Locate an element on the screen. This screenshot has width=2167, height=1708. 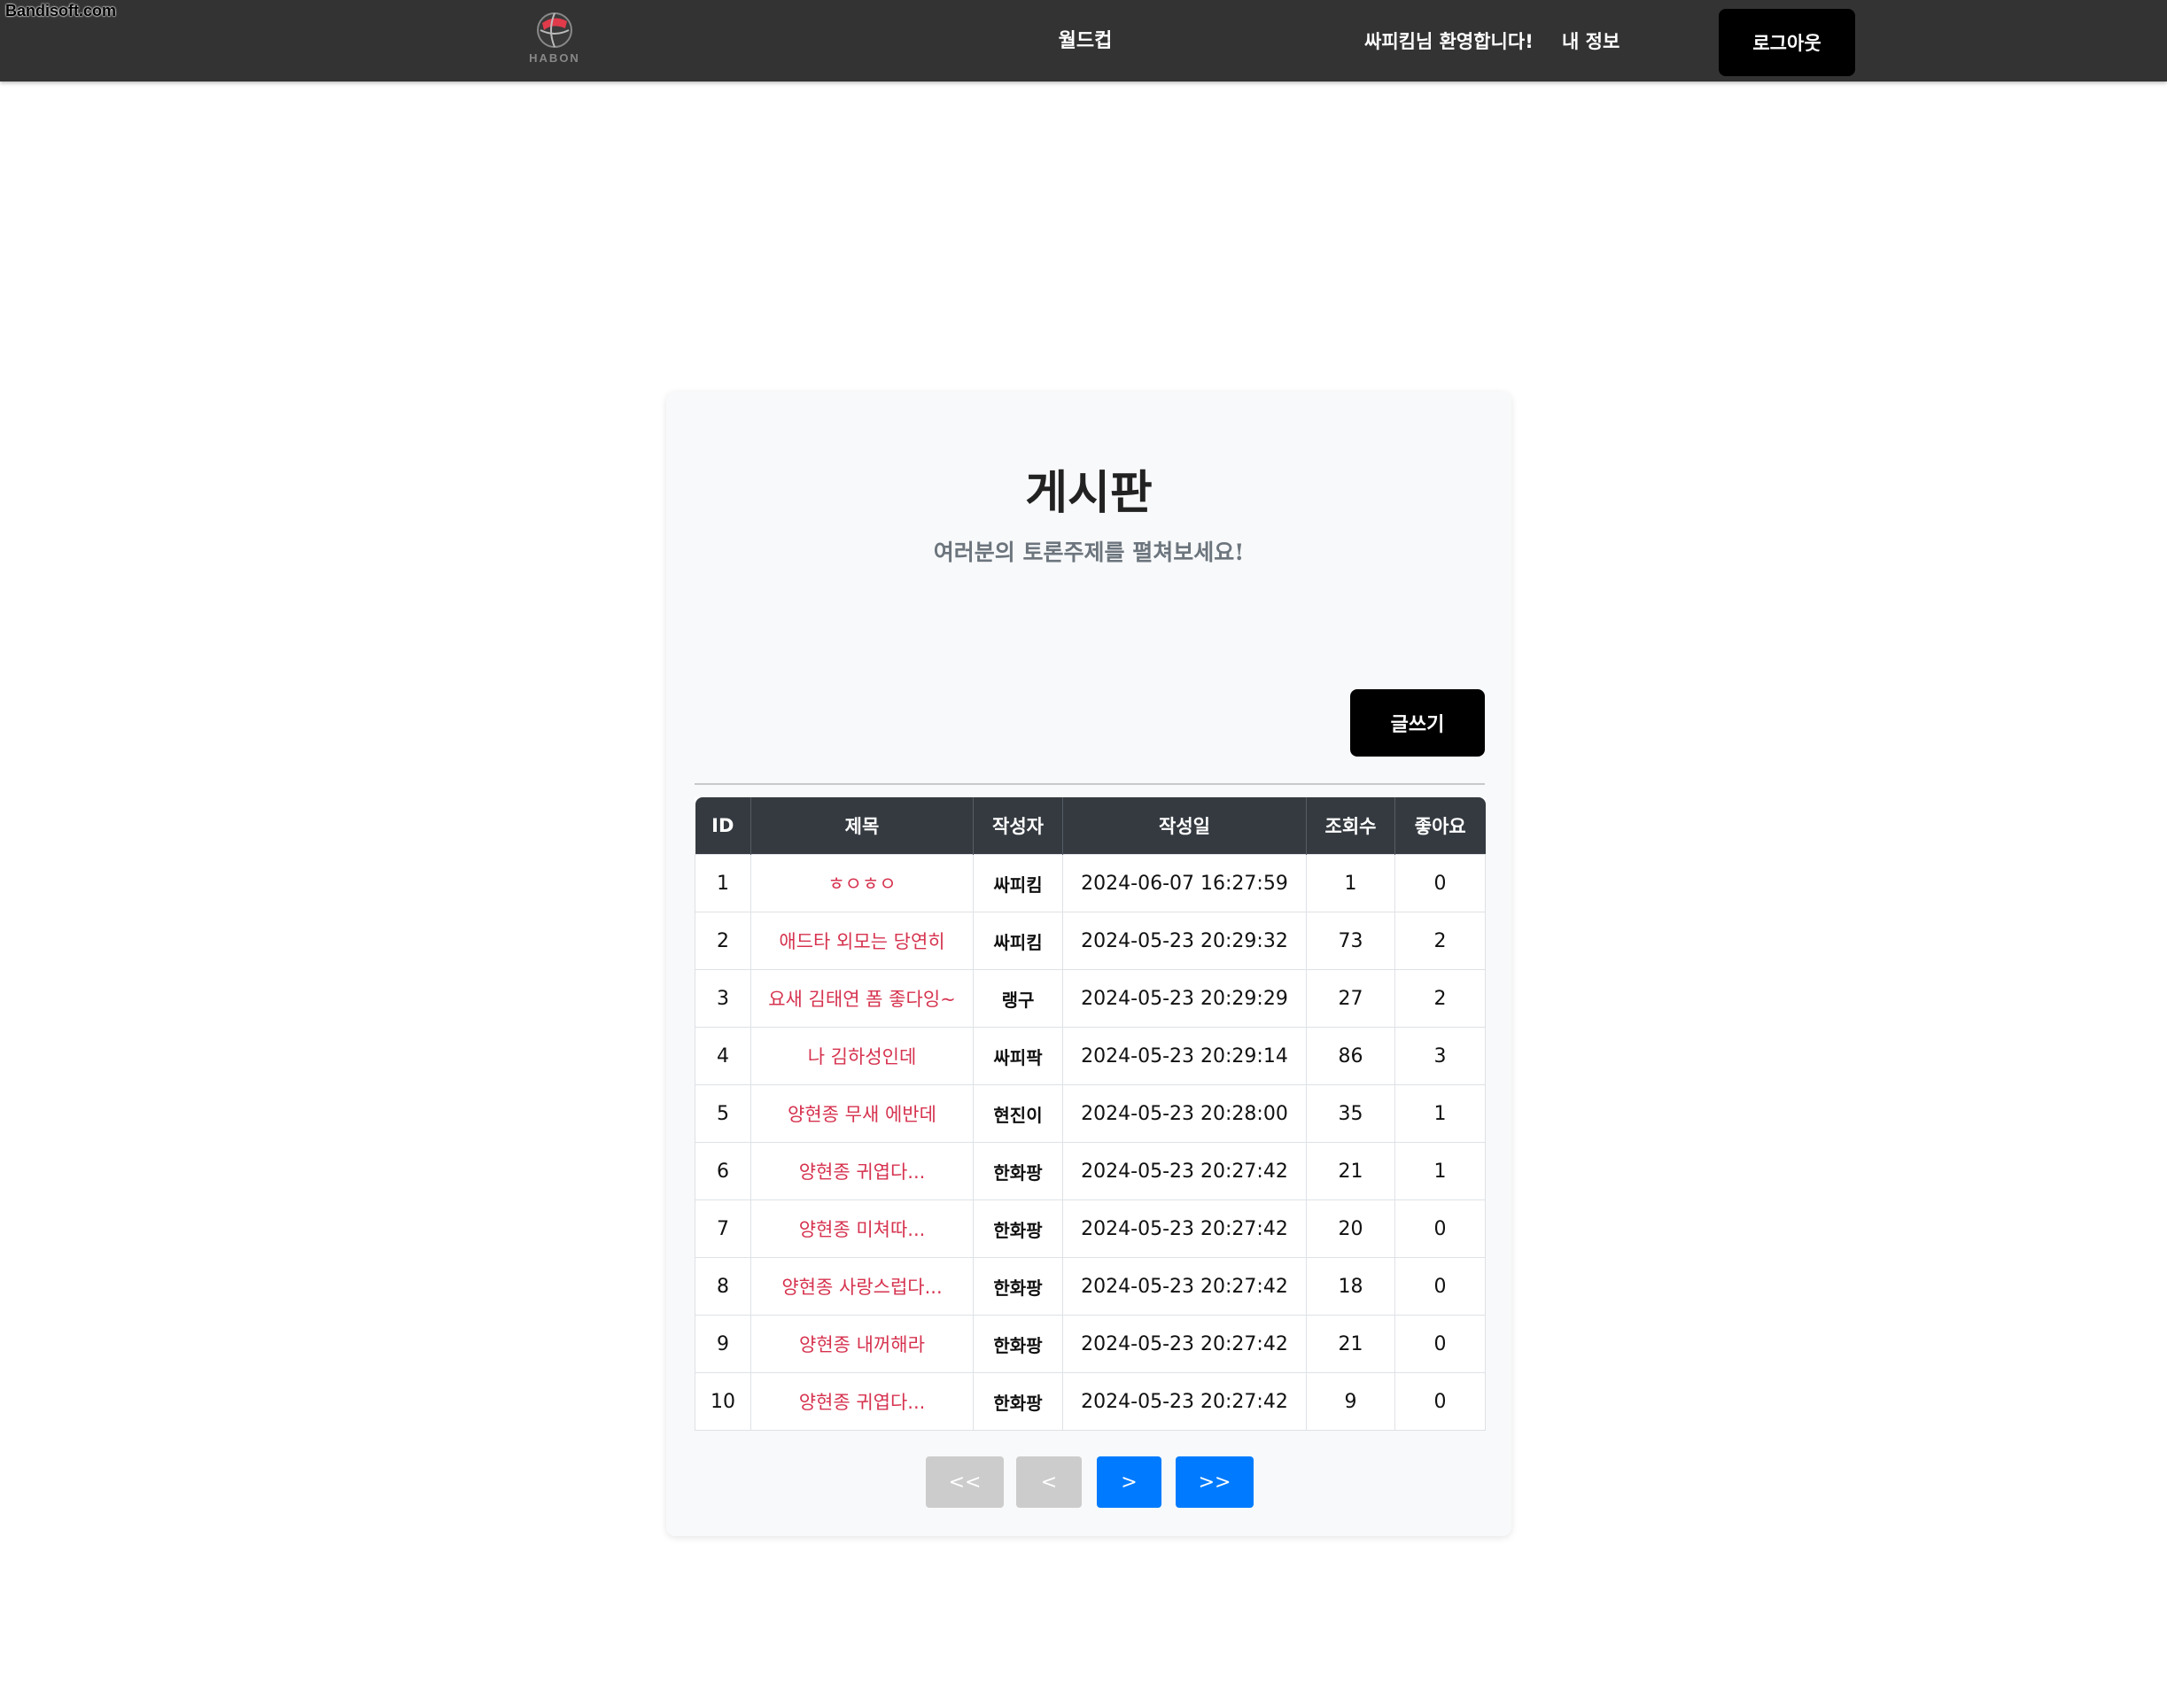
page-title: 게시판 is located at coordinates (1089, 493).